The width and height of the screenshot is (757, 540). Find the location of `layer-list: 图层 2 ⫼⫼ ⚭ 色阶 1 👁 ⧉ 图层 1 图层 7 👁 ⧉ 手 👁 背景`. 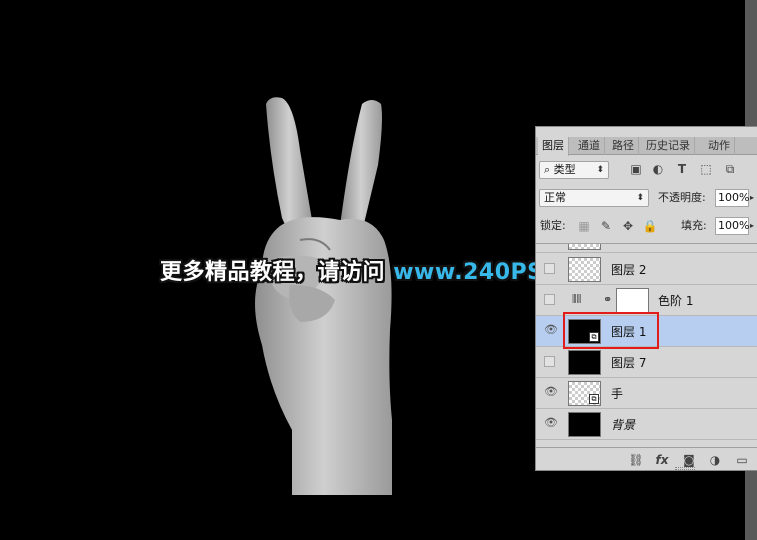

layer-list: 图层 2 ⫼⫼ ⚭ 色阶 1 👁 ⧉ 图层 1 图层 7 👁 ⧉ 手 👁 背景 is located at coordinates (646, 344).